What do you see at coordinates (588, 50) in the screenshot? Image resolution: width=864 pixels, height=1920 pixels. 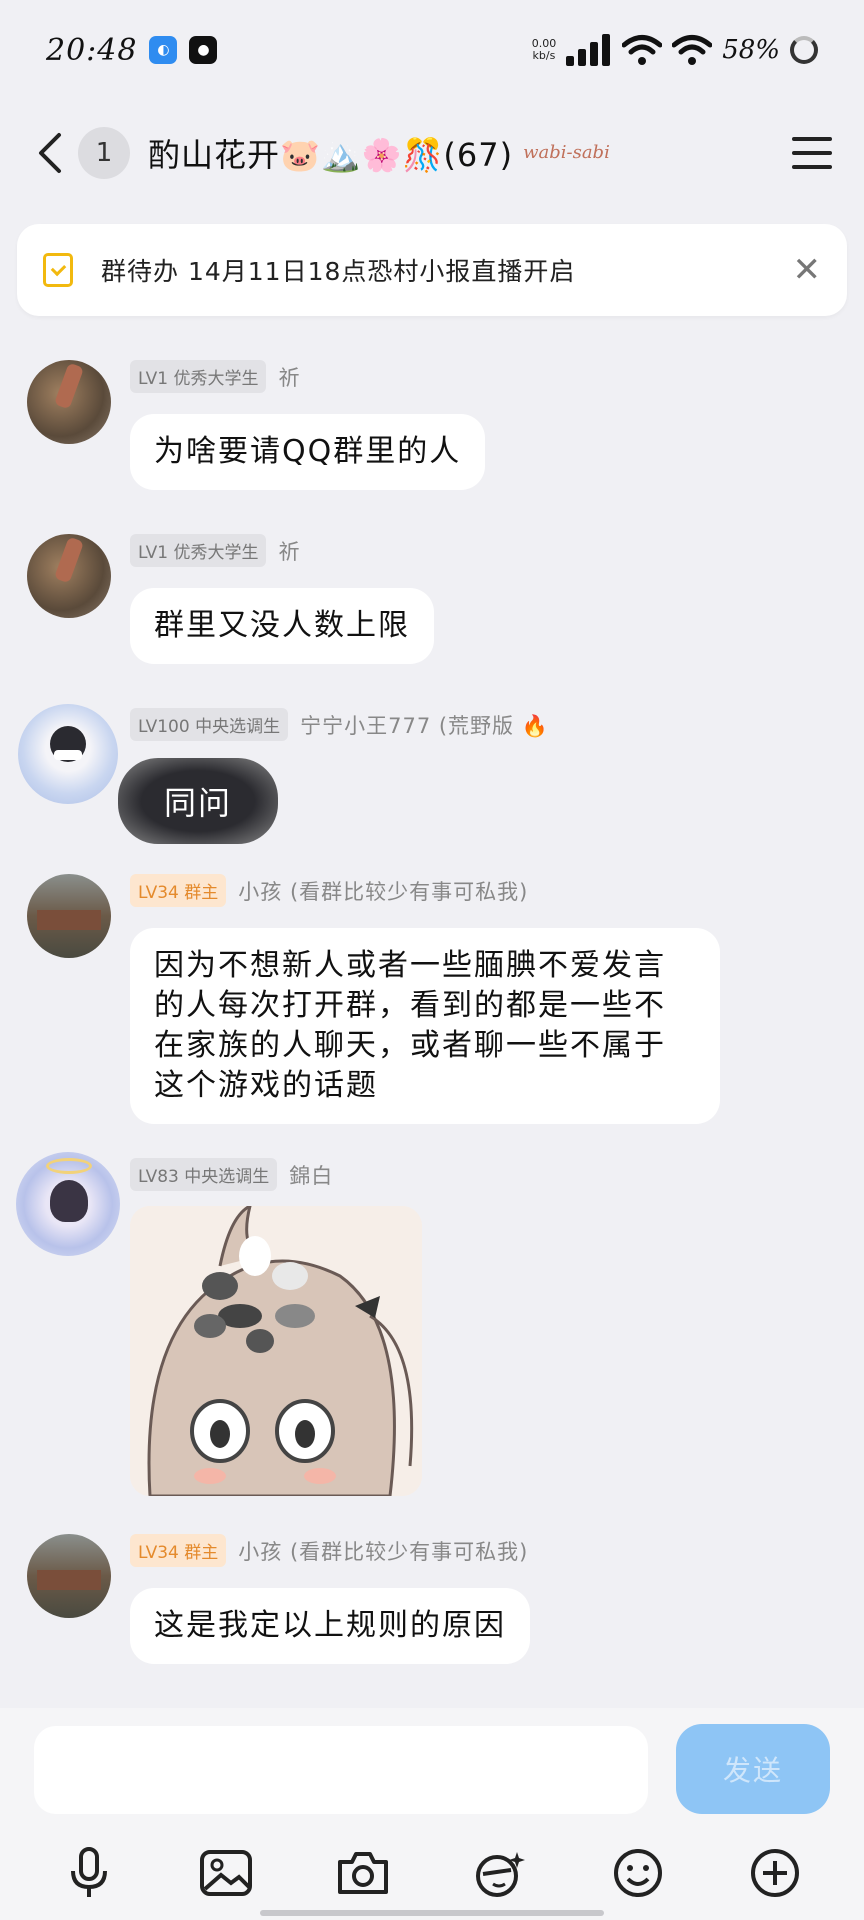 I see `cellular-signal-icon` at bounding box center [588, 50].